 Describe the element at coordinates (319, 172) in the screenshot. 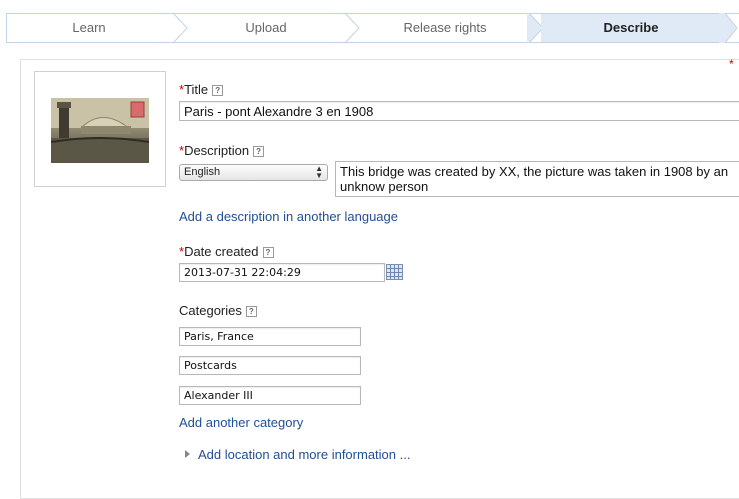

I see `select-arrows-icon: ▲ ▼` at that location.